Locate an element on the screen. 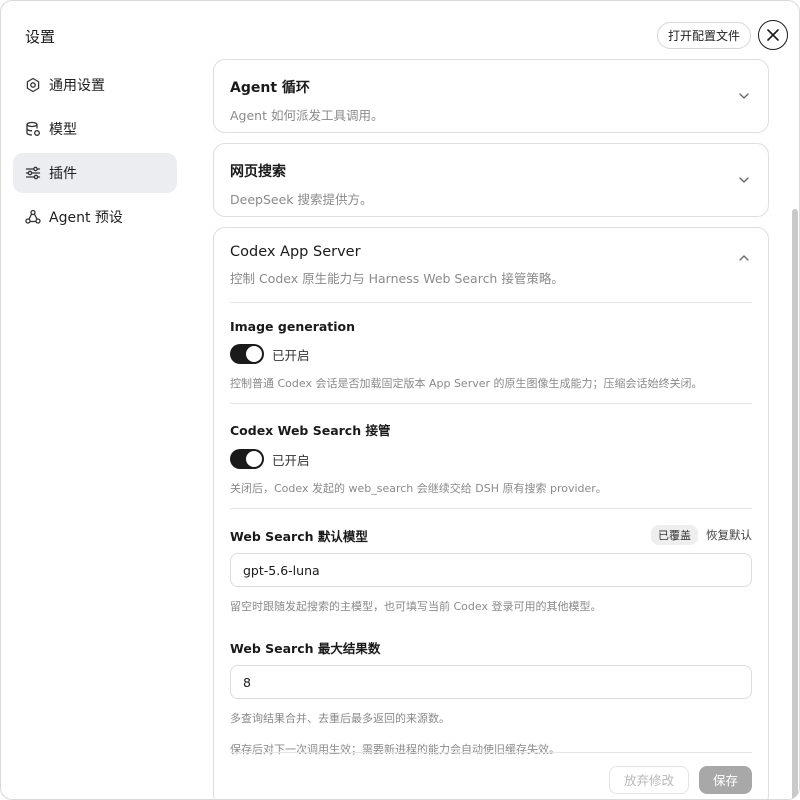 This screenshot has height=800, width=800. setting-label: Codex Web Search 接管 is located at coordinates (310, 430).